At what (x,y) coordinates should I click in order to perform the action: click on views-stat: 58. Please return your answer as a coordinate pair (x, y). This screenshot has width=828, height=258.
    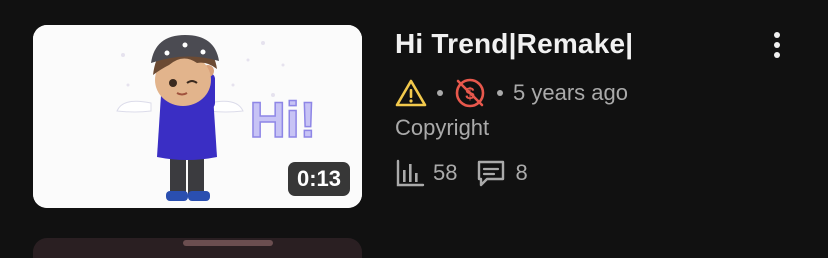
    Looking at the image, I should click on (426, 173).